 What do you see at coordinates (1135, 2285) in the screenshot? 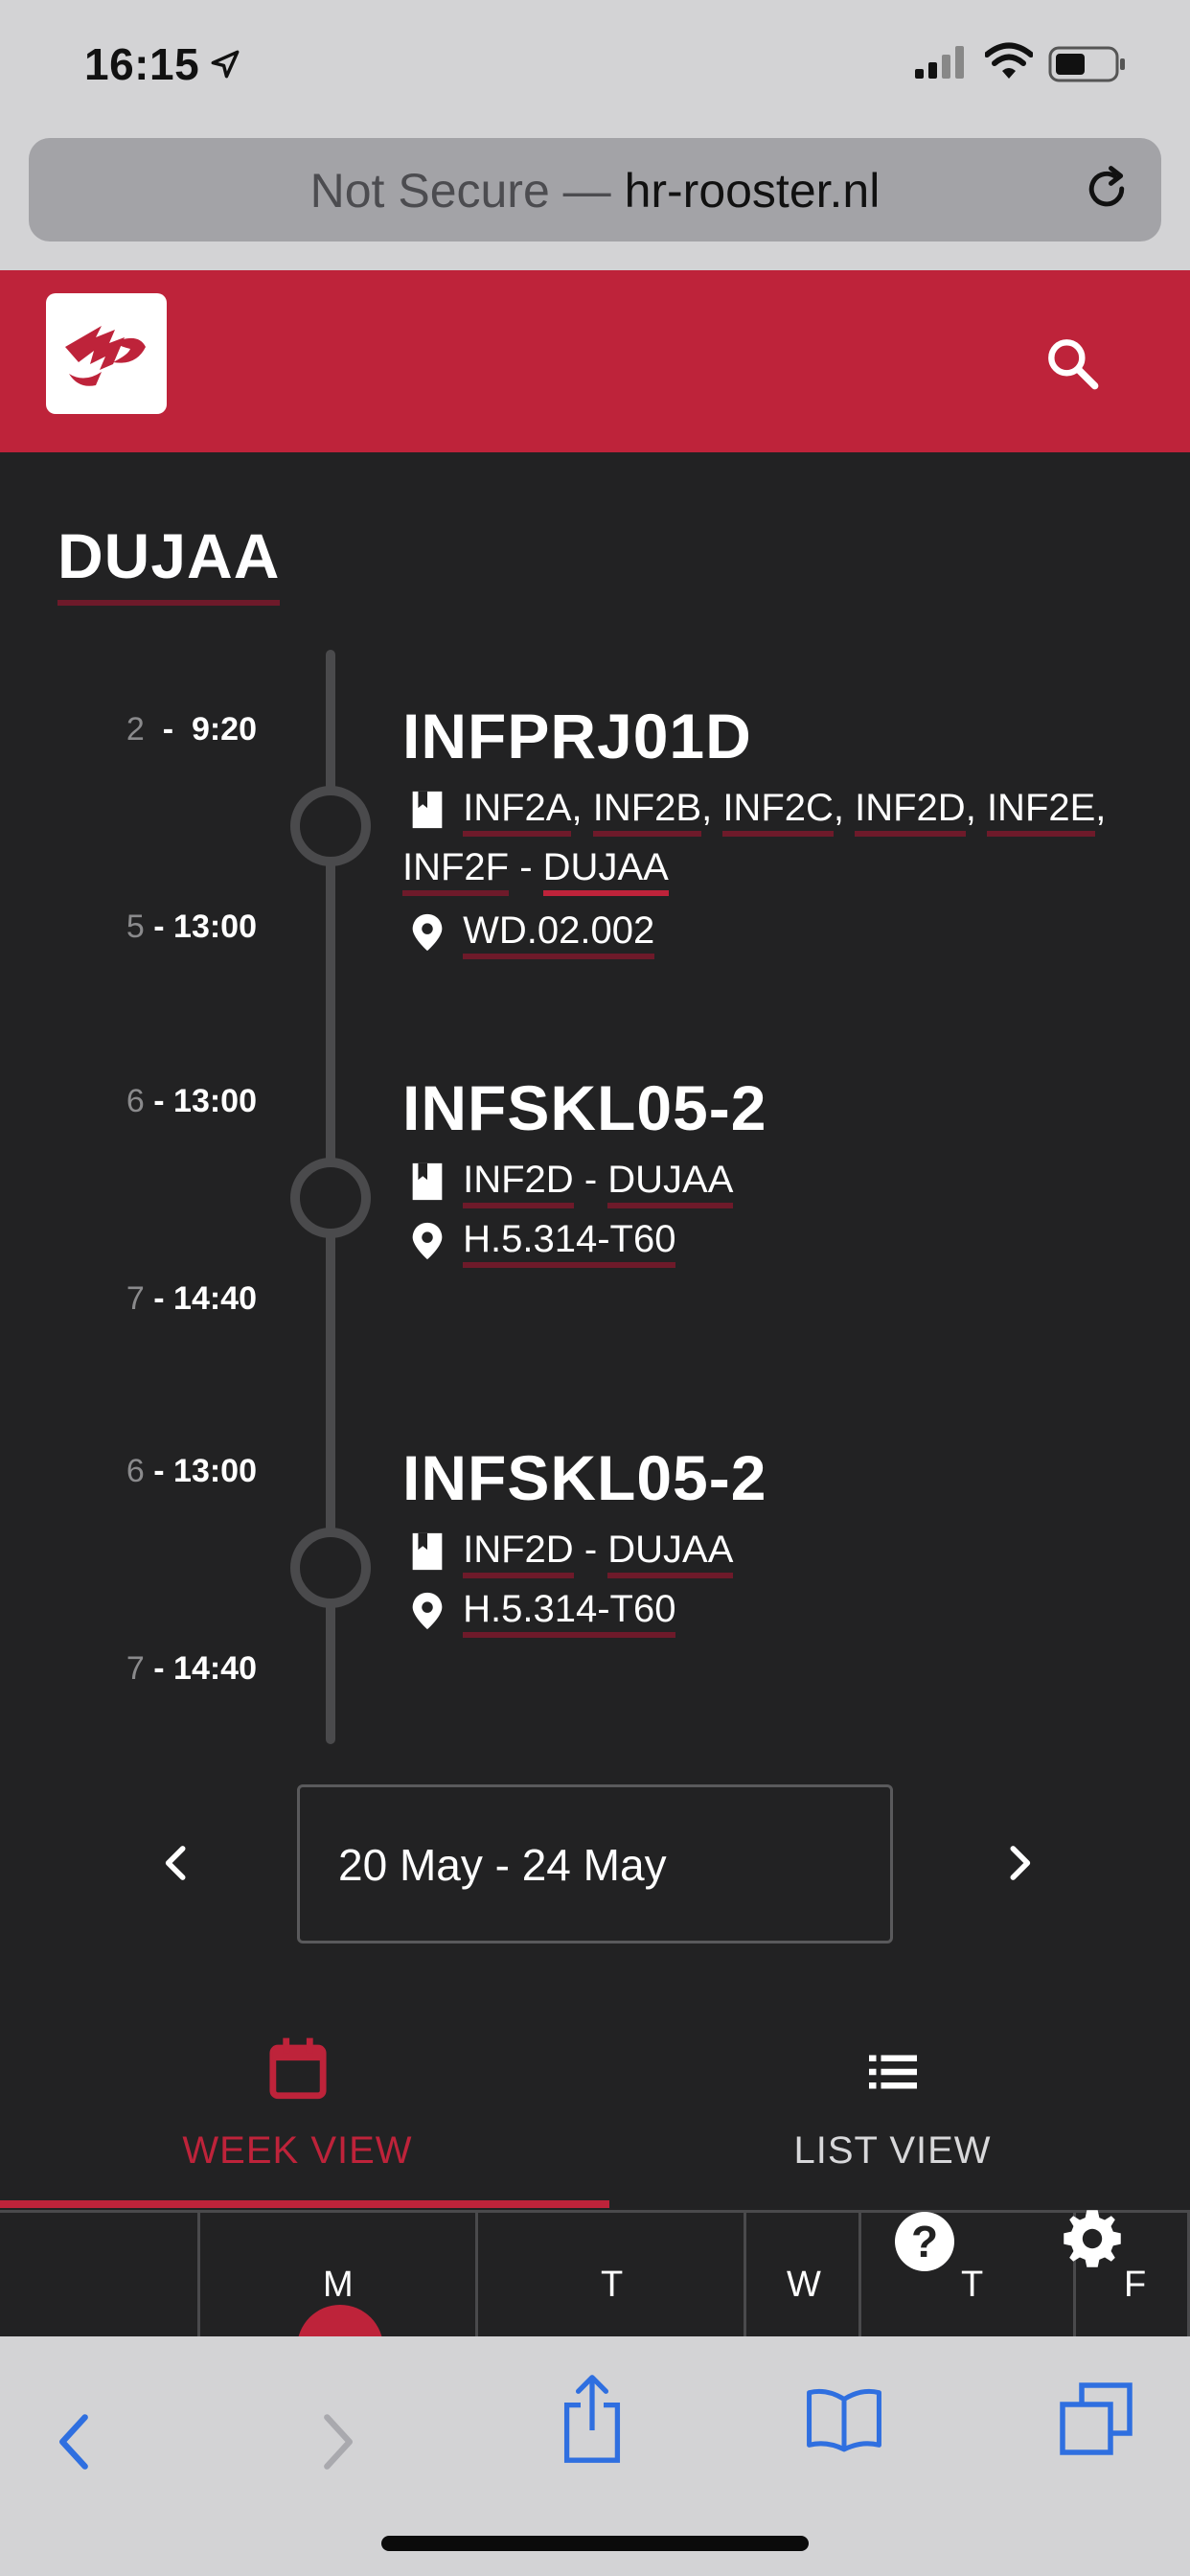
I see `day-letter: F` at bounding box center [1135, 2285].